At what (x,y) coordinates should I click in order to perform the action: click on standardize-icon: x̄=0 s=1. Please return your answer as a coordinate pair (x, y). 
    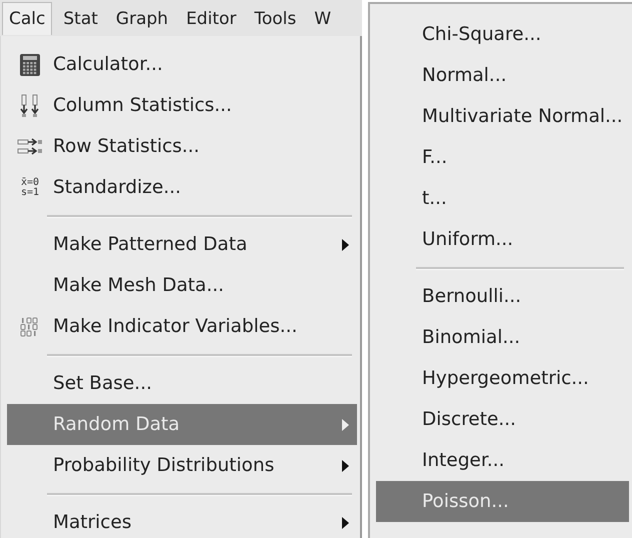
    Looking at the image, I should click on (30, 188).